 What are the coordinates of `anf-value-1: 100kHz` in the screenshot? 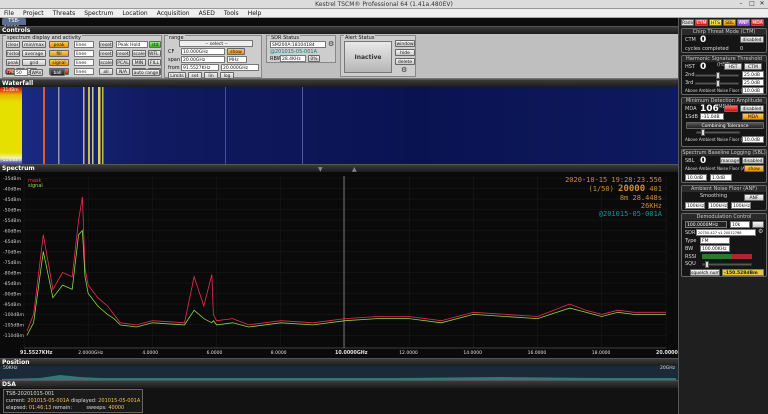 It's located at (695, 205).